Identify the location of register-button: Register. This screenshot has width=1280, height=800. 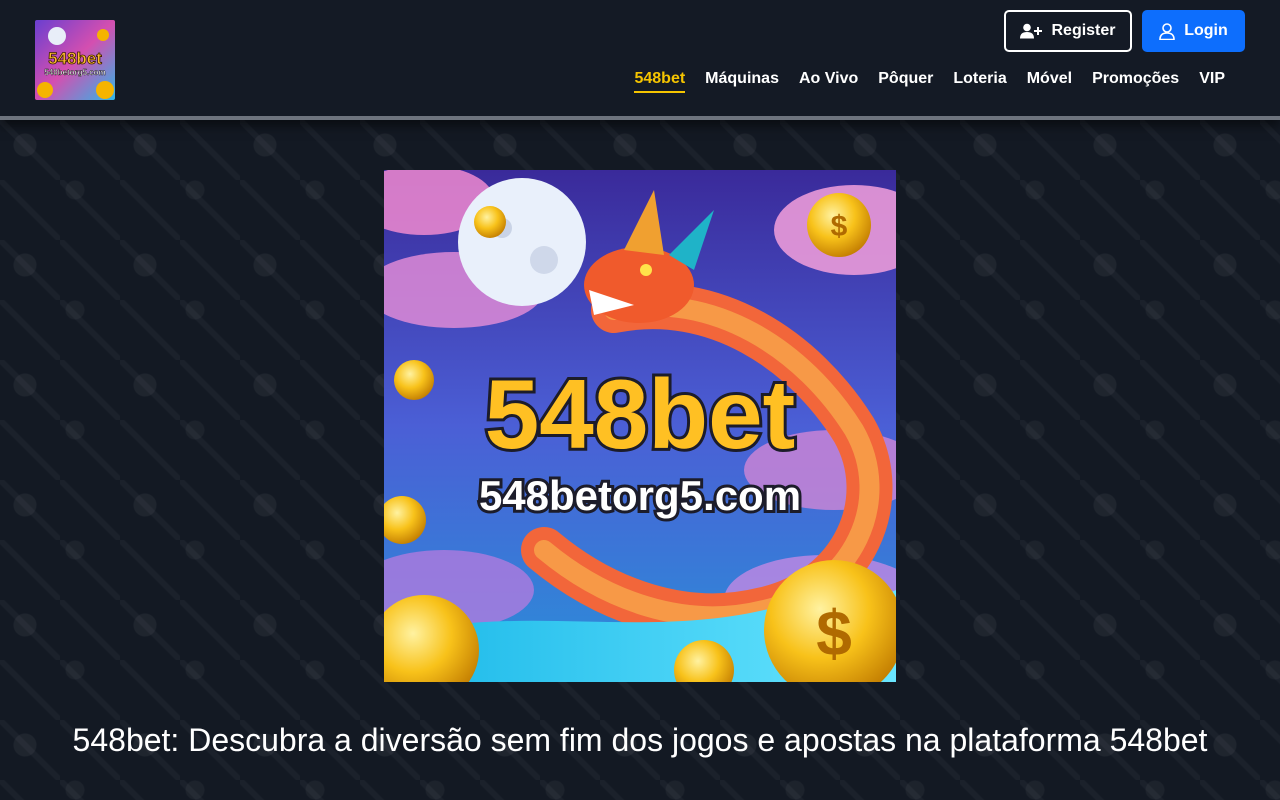
(1068, 31).